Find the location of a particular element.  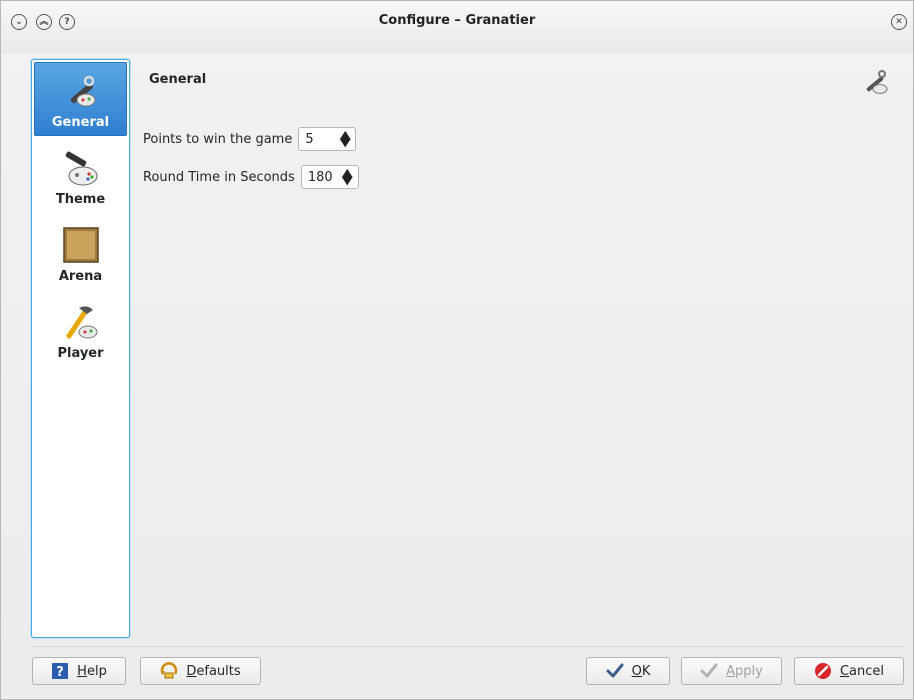

cancel-button: Cancel is located at coordinates (849, 671).